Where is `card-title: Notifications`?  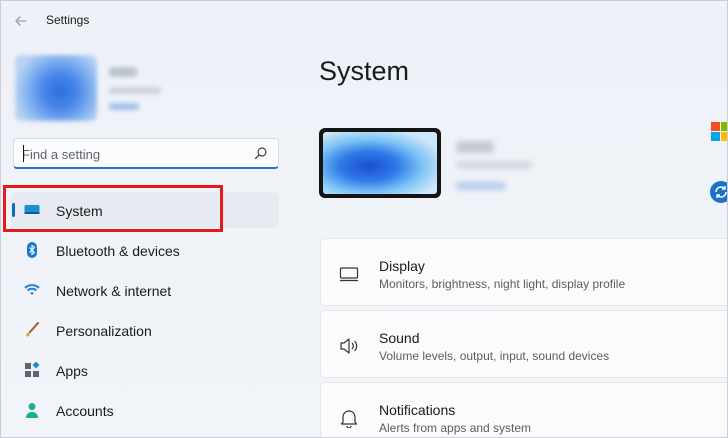 card-title: Notifications is located at coordinates (417, 410).